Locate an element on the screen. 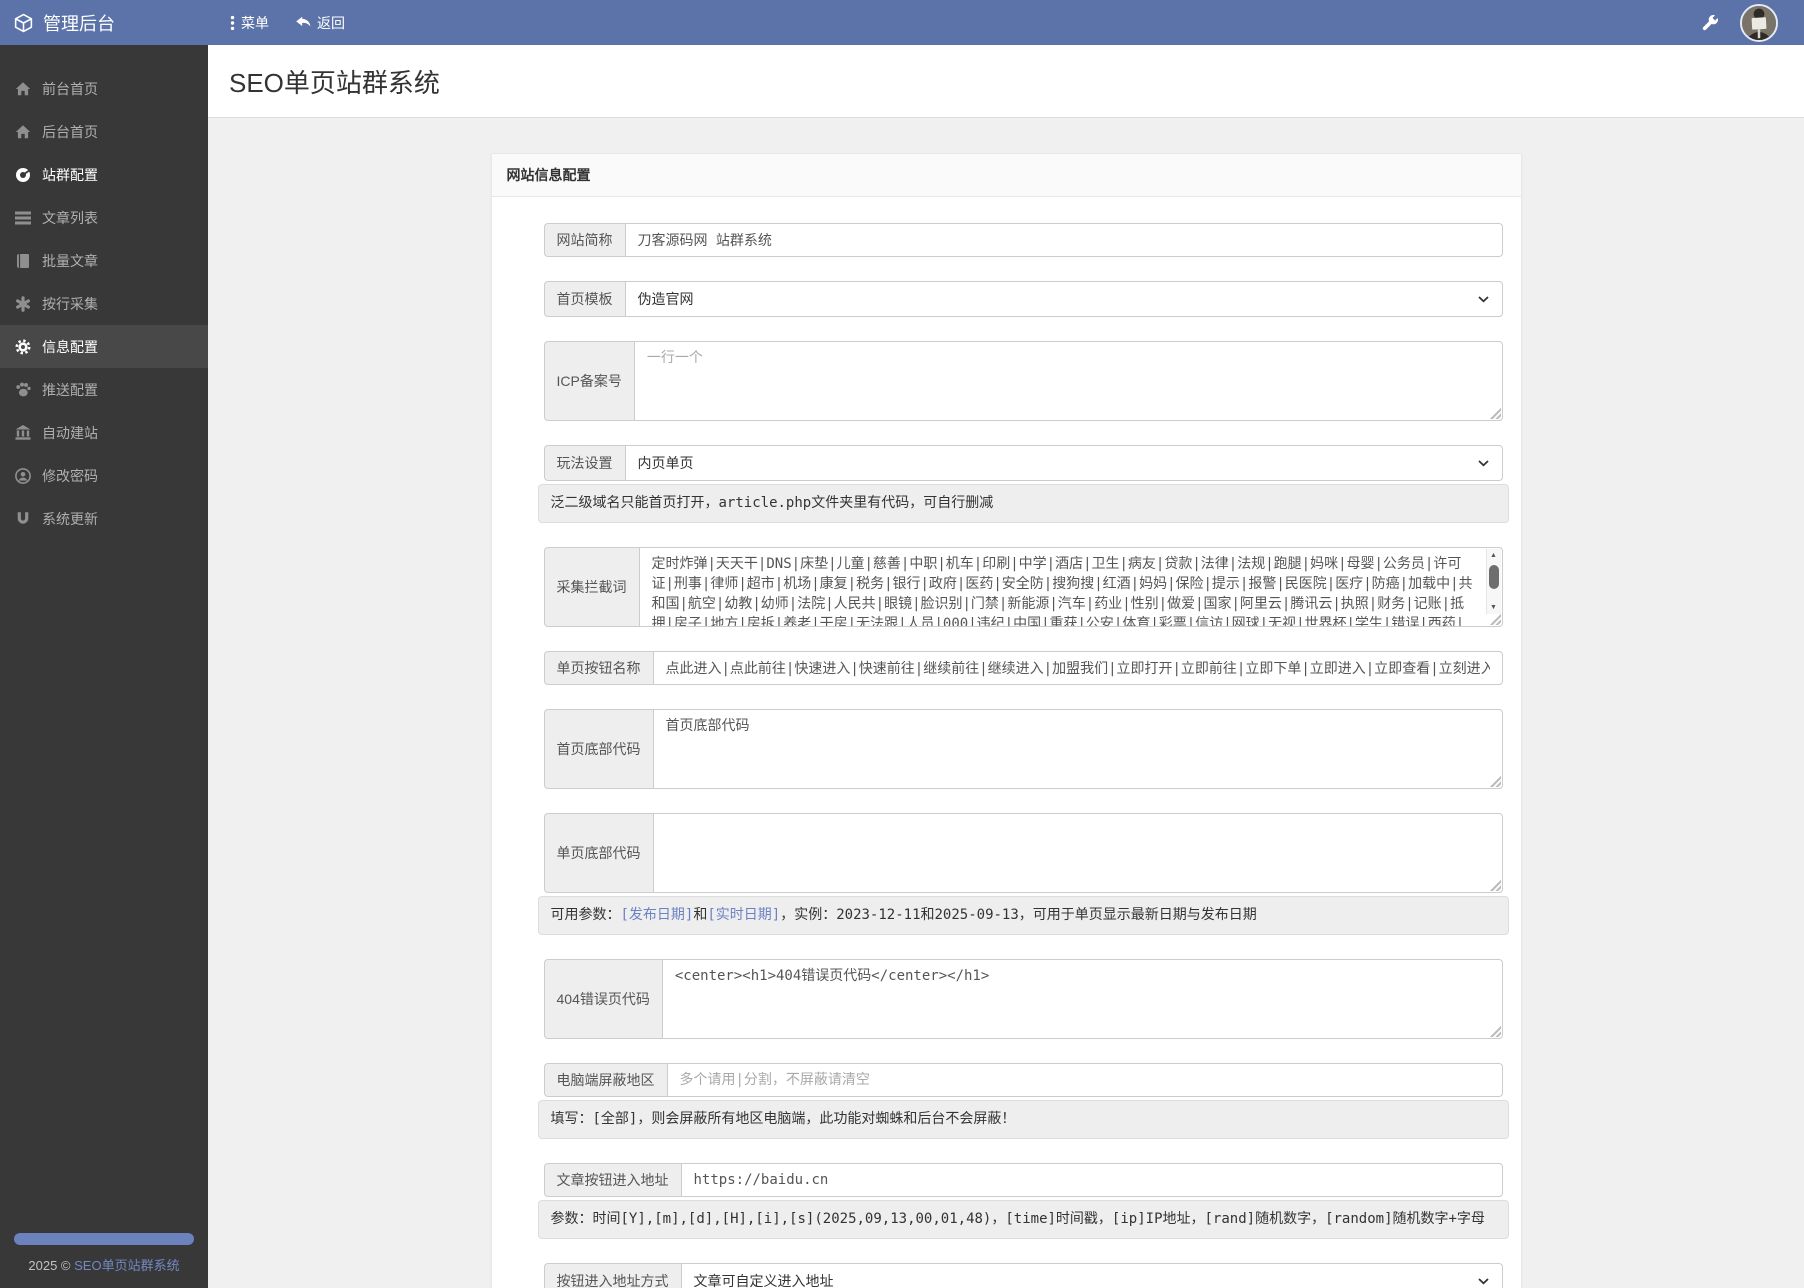  sidebar-item-admin-home: 后台首页 is located at coordinates (104, 131).